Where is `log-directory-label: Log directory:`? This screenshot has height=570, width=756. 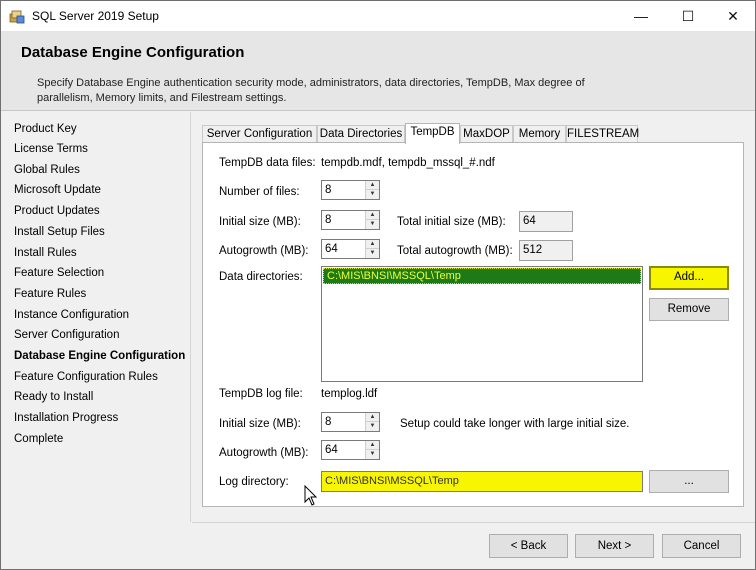 log-directory-label: Log directory: is located at coordinates (254, 482).